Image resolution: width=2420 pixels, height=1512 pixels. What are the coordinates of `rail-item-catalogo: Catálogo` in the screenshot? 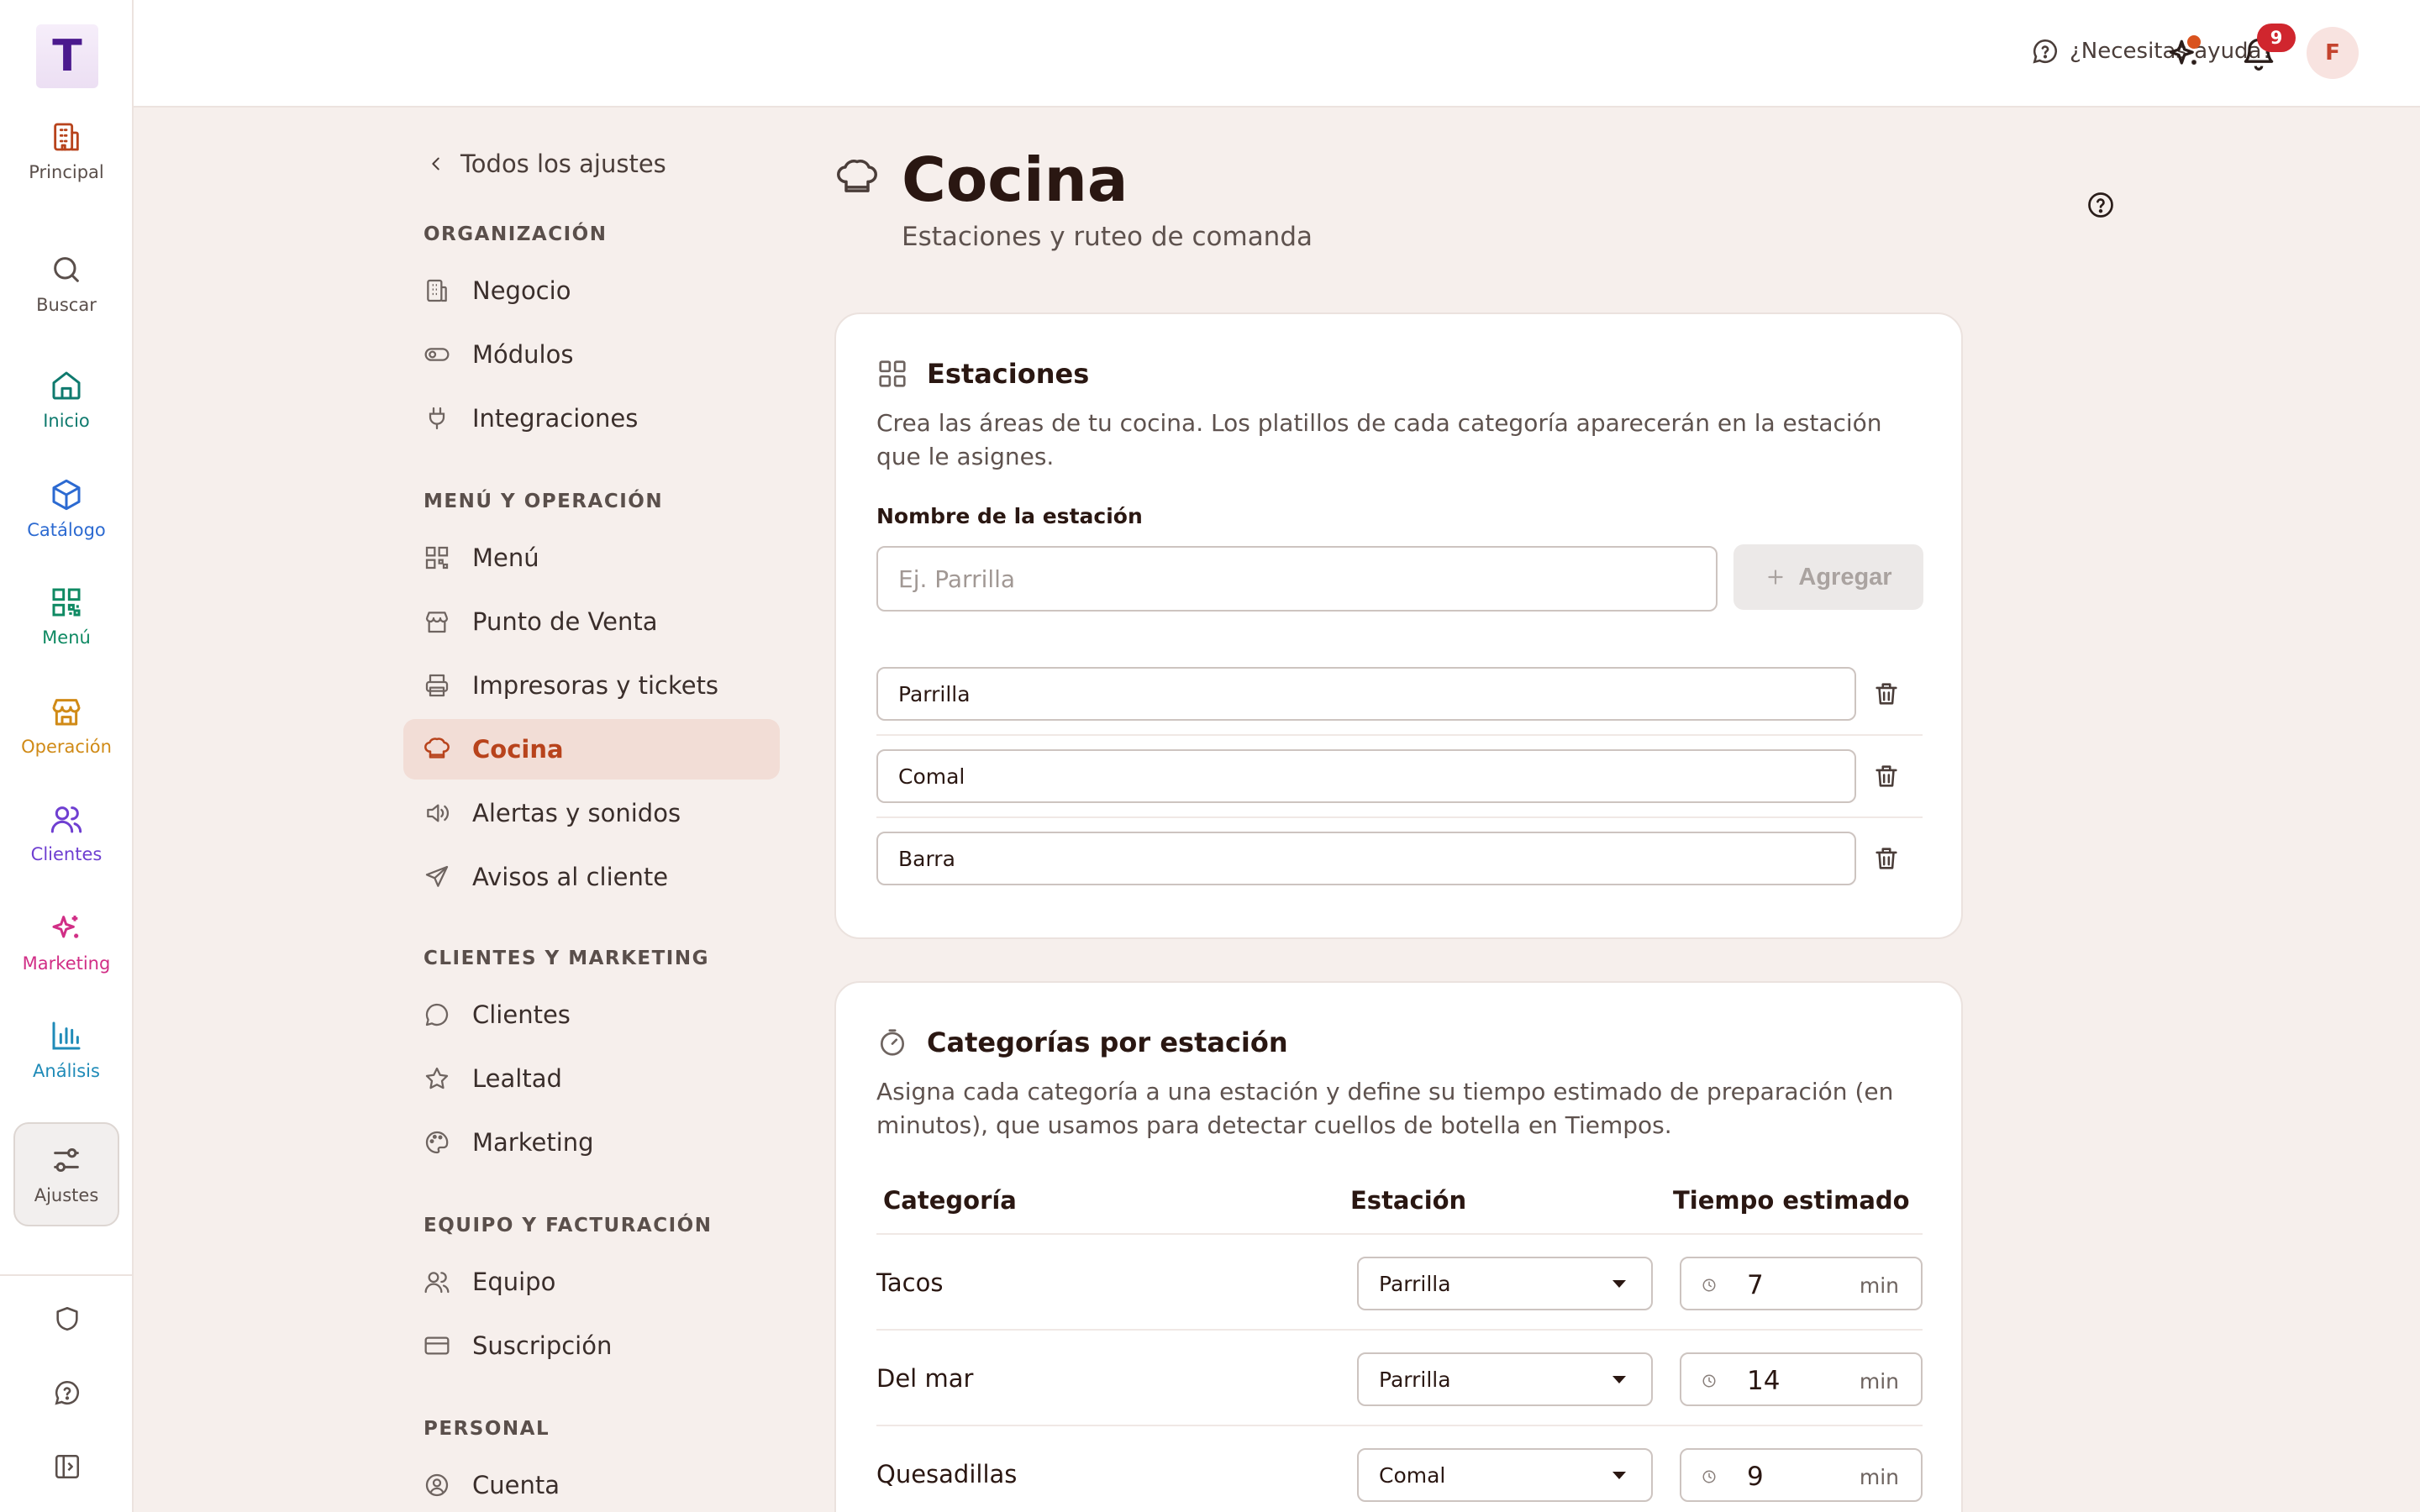 It's located at (66, 509).